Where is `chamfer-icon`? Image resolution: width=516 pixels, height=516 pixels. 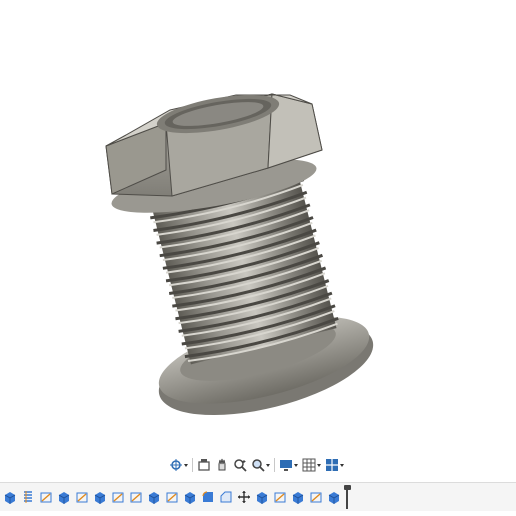
chamfer-icon is located at coordinates (226, 497).